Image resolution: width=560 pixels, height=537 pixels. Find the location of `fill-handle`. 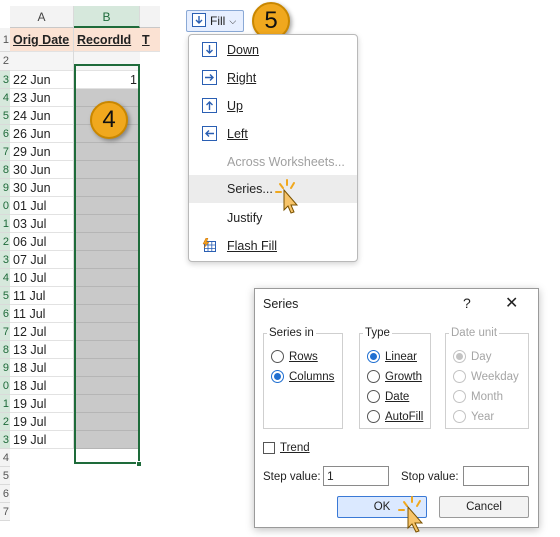

fill-handle is located at coordinates (139, 464).